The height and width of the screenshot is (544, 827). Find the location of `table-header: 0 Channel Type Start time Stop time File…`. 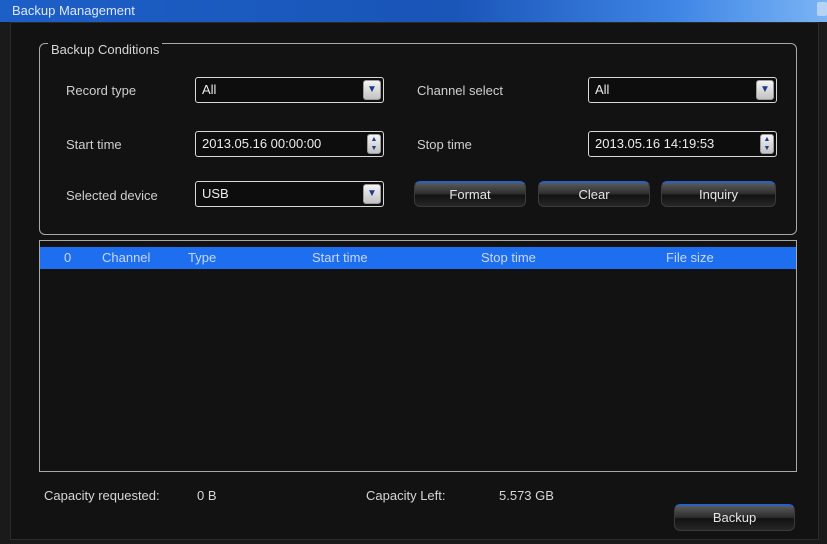

table-header: 0 Channel Type Start time Stop time File… is located at coordinates (418, 258).